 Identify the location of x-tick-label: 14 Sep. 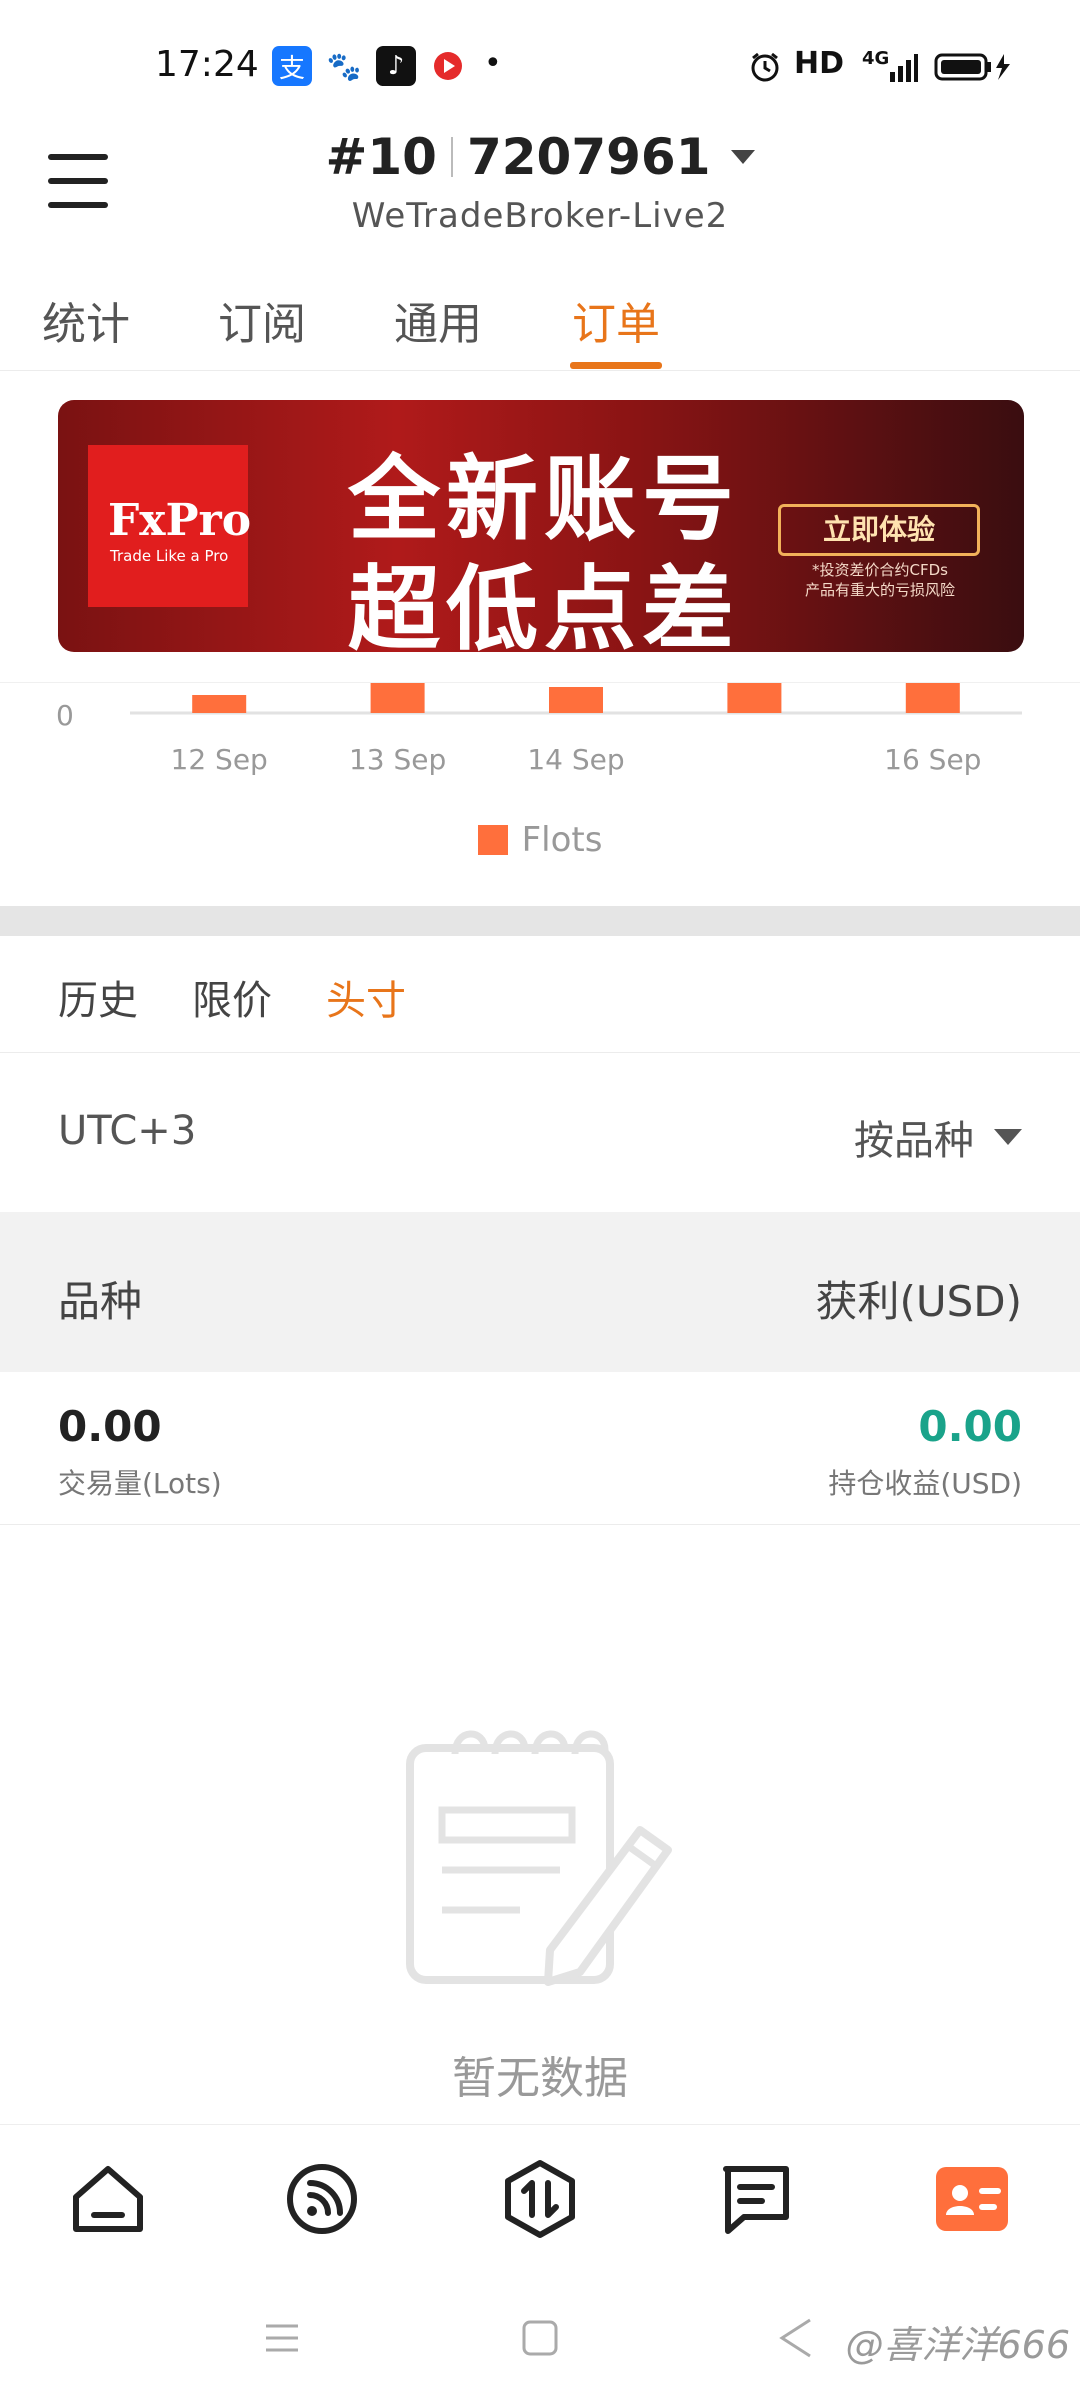
(575, 759).